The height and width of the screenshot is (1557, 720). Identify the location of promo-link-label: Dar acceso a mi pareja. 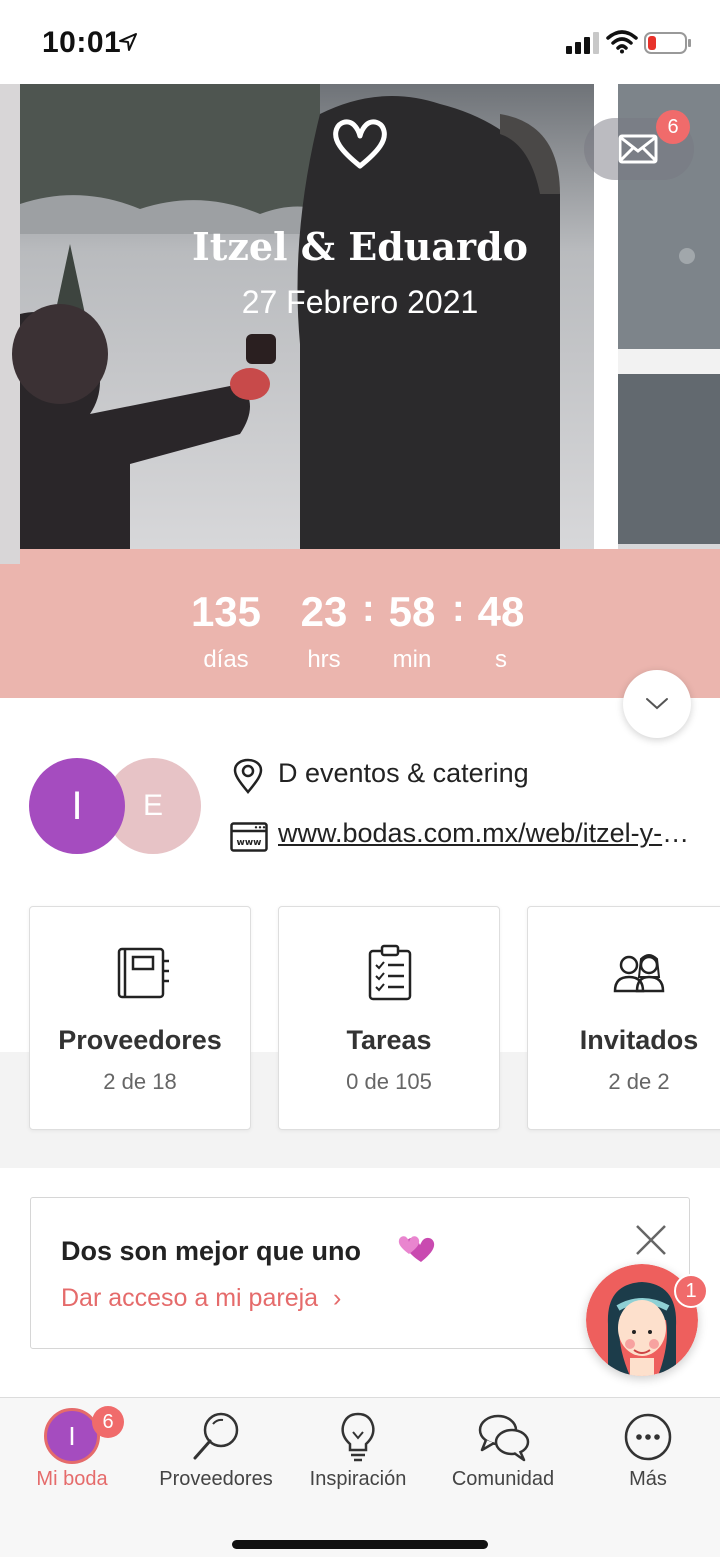
(190, 1298).